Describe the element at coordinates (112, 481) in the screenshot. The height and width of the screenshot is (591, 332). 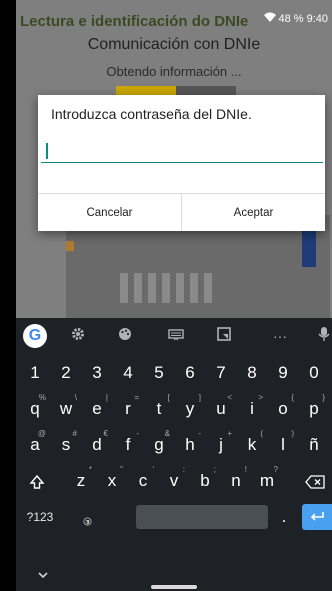
I see `key-x: x "` at that location.